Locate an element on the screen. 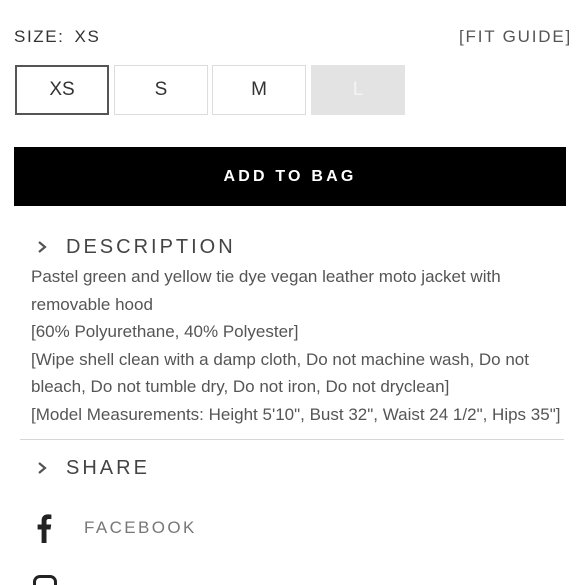 This screenshot has width=579, height=585. selected-size-value: XS is located at coordinates (87, 36).